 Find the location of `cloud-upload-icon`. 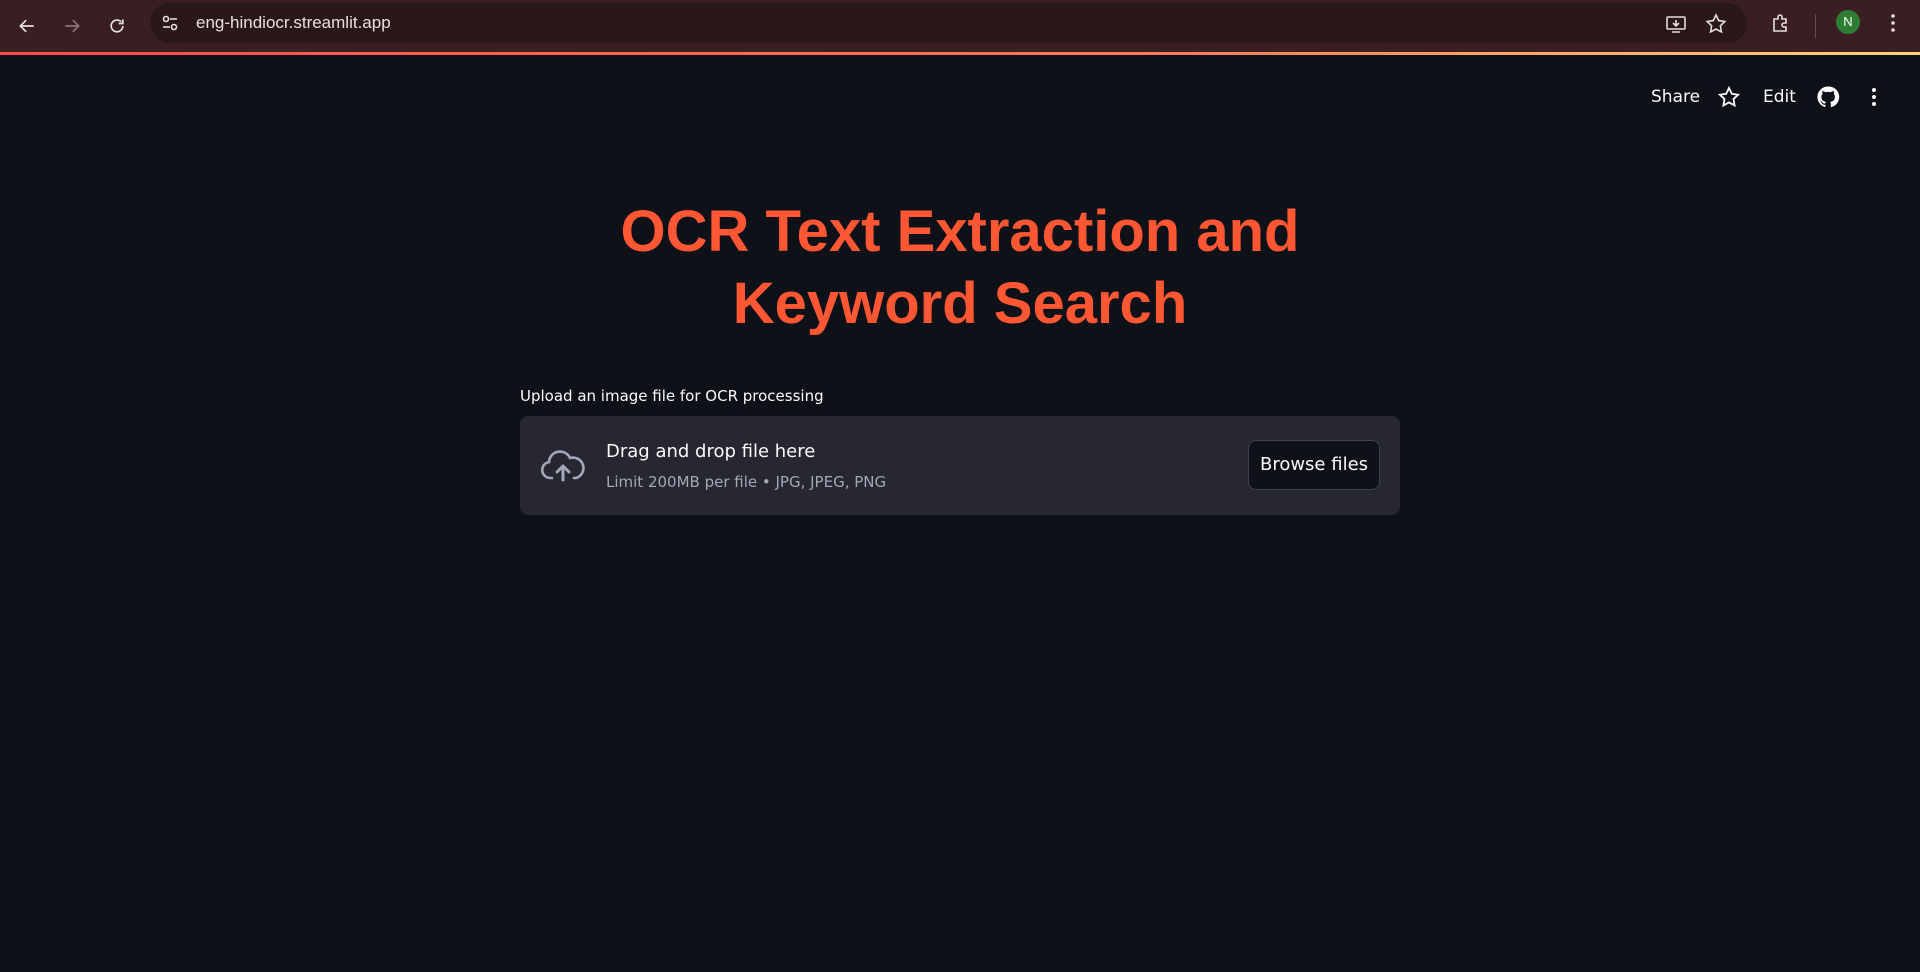

cloud-upload-icon is located at coordinates (562, 466).